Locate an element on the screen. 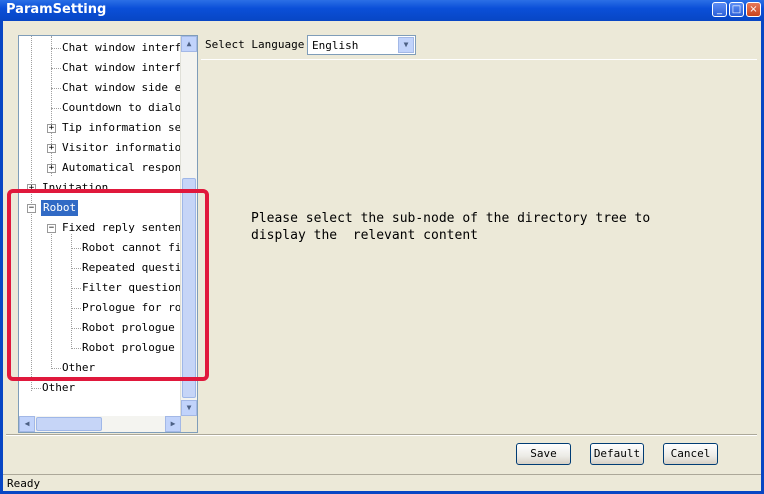 This screenshot has height=494, width=764. scrollbar-corner is located at coordinates (189, 424).